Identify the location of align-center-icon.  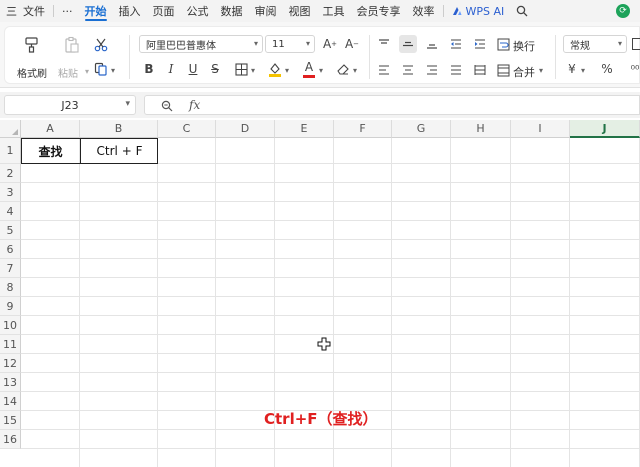
(408, 70).